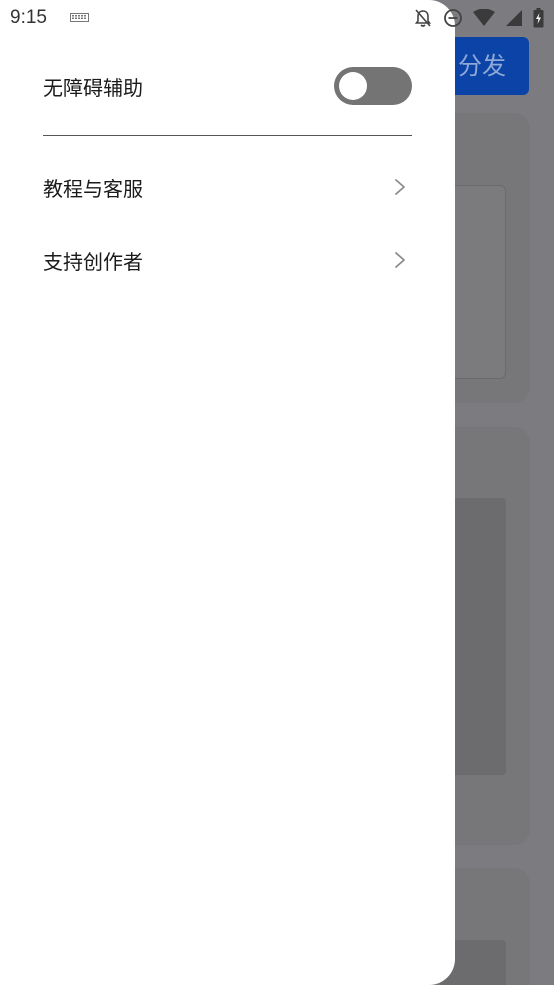 The image size is (554, 985). Describe the element at coordinates (227, 187) in the screenshot. I see `menu-item-tutorial-support: 教程与客服` at that location.